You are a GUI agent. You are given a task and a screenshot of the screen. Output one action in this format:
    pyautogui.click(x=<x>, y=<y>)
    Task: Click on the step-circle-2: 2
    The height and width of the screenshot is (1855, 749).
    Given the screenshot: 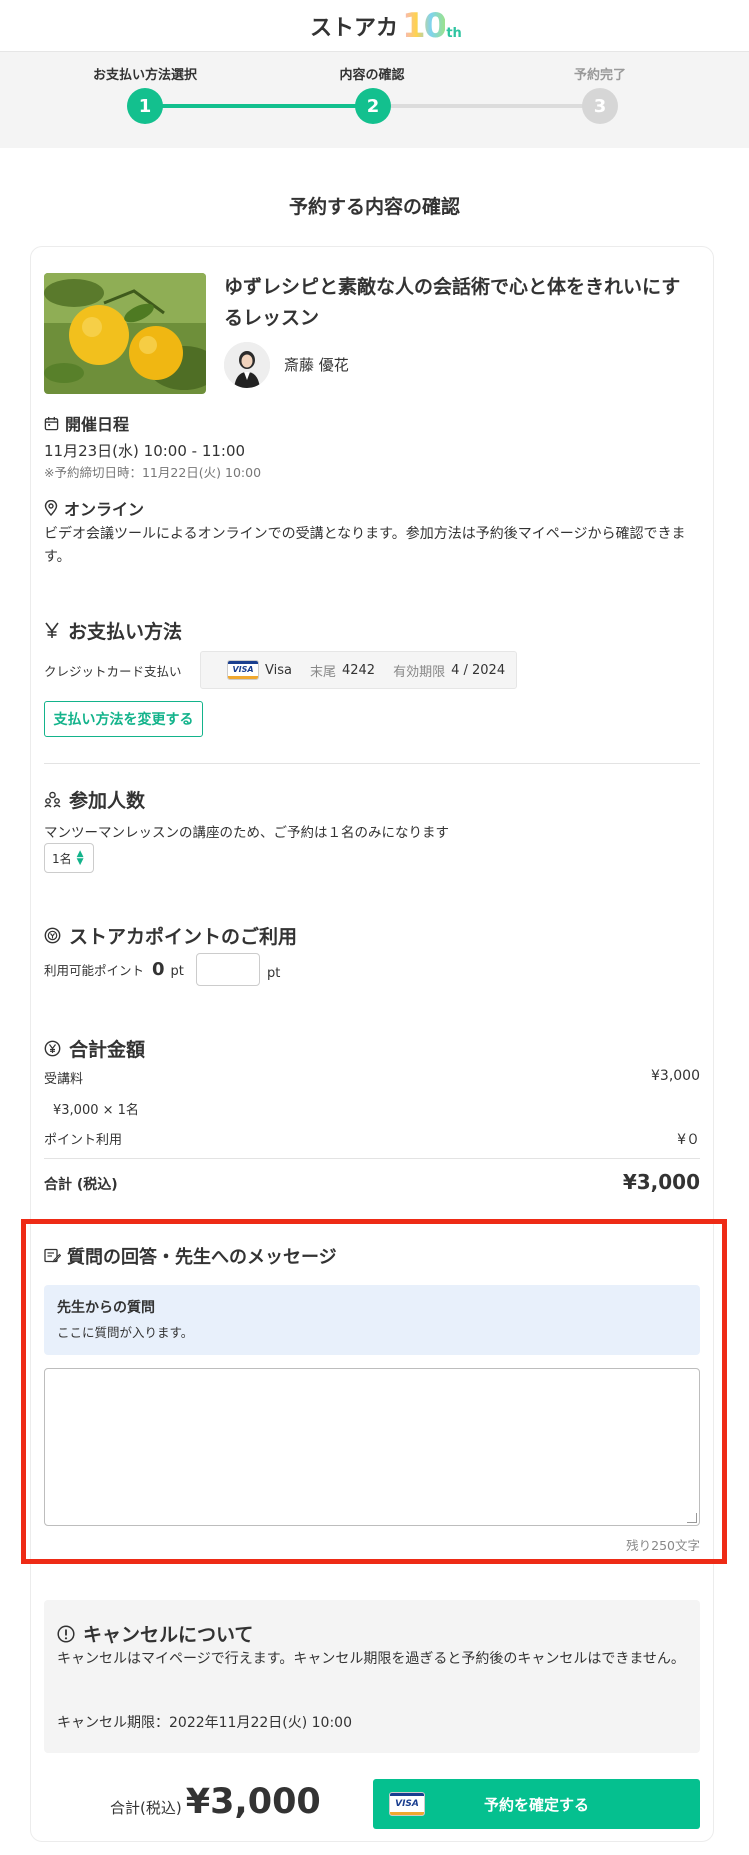 What is the action you would take?
    pyautogui.click(x=373, y=106)
    